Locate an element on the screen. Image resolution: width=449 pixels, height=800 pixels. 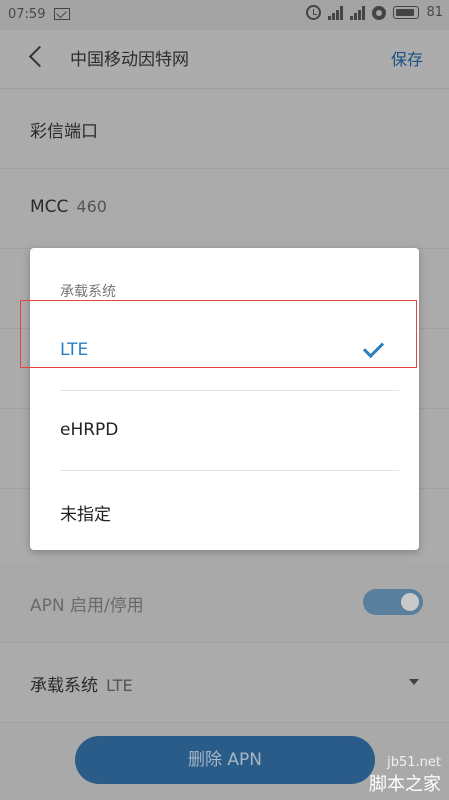
back-icon is located at coordinates (39, 56).